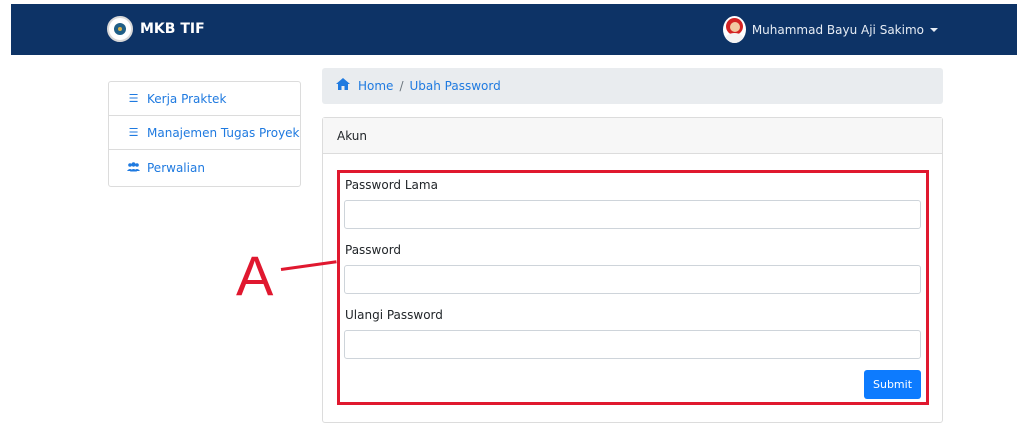 The height and width of the screenshot is (430, 1029). What do you see at coordinates (223, 132) in the screenshot?
I see `sidebar-item-label: Manajemen Tugas Proyek` at bounding box center [223, 132].